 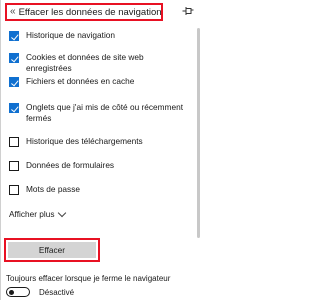 I want to click on clear-button-highlight: Effacer, so click(x=52, y=250).